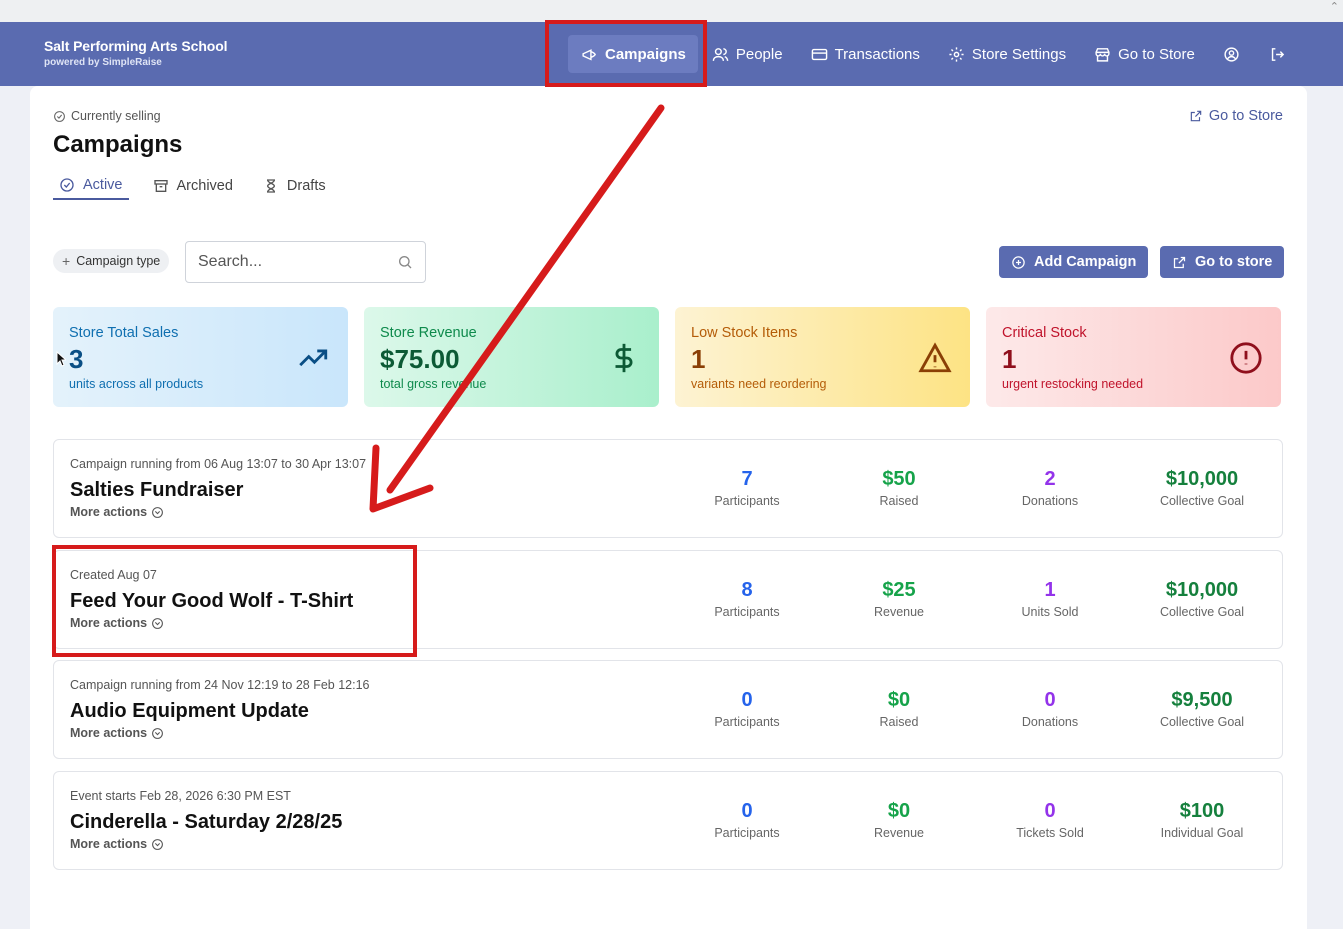  I want to click on metric-label: Participants, so click(747, 722).